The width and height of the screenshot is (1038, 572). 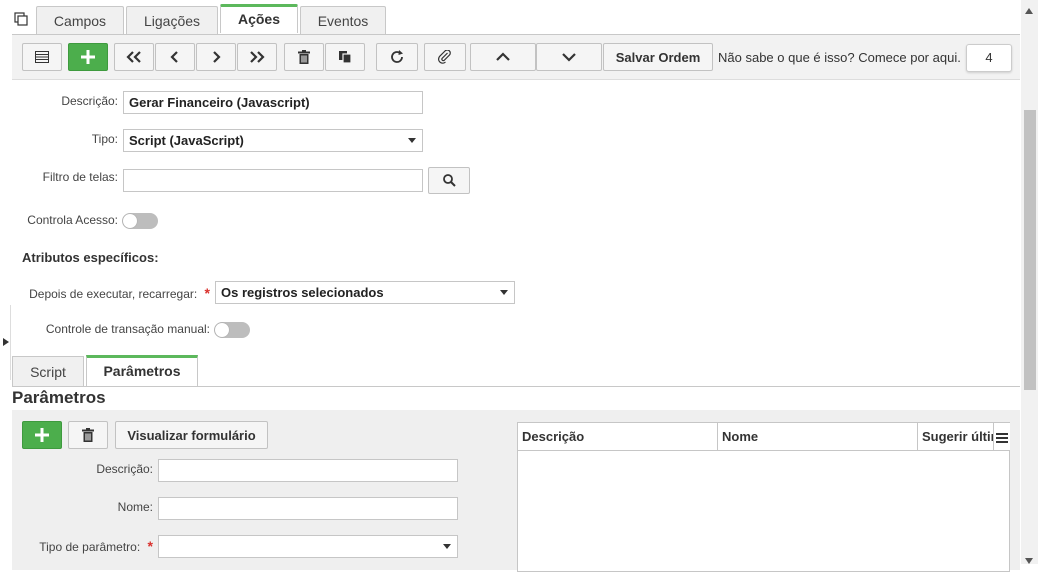 I want to click on recarregar-label: Depois de executar, recarregar: *, so click(x=110, y=293).